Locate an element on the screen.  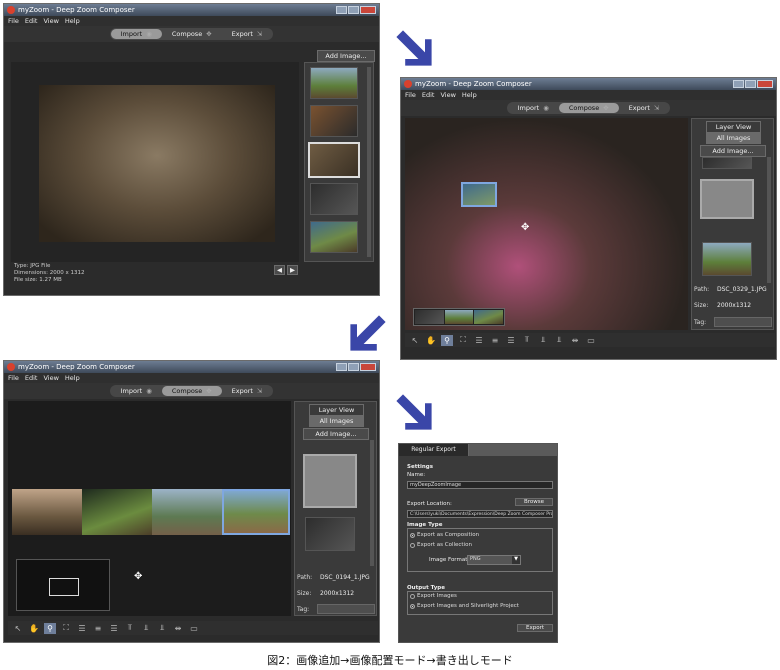
export-button: Export is located at coordinates (535, 628).